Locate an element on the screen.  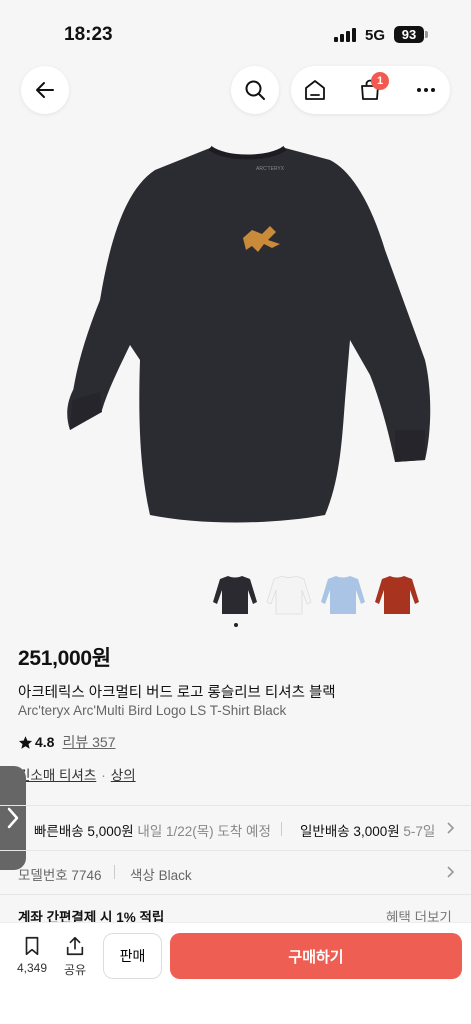
battery-nub is located at coordinates (426, 34).